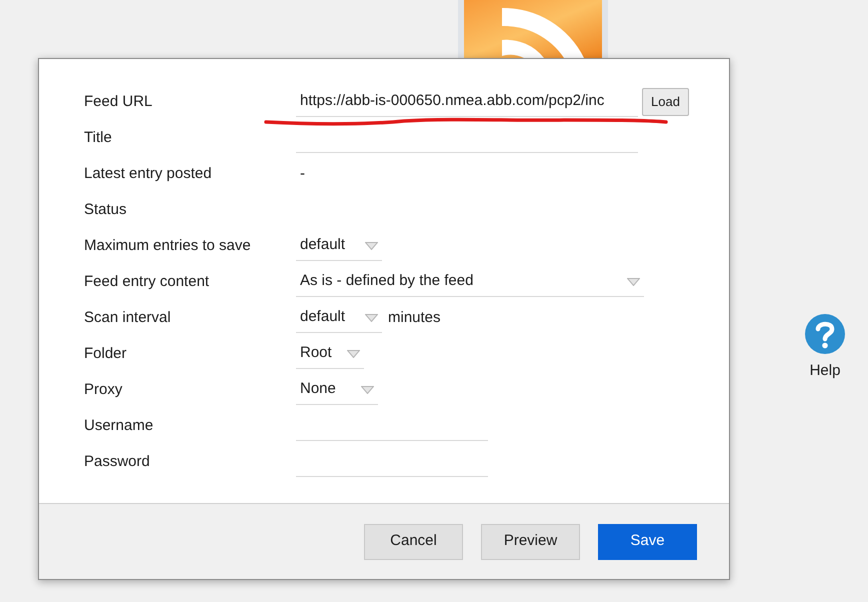  Describe the element at coordinates (665, 102) in the screenshot. I see `load-button: Load` at that location.